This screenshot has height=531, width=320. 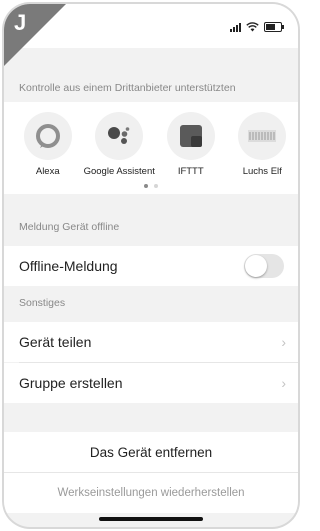 What do you see at coordinates (262, 171) in the screenshot?
I see `integration-label: Luchs Elf` at bounding box center [262, 171].